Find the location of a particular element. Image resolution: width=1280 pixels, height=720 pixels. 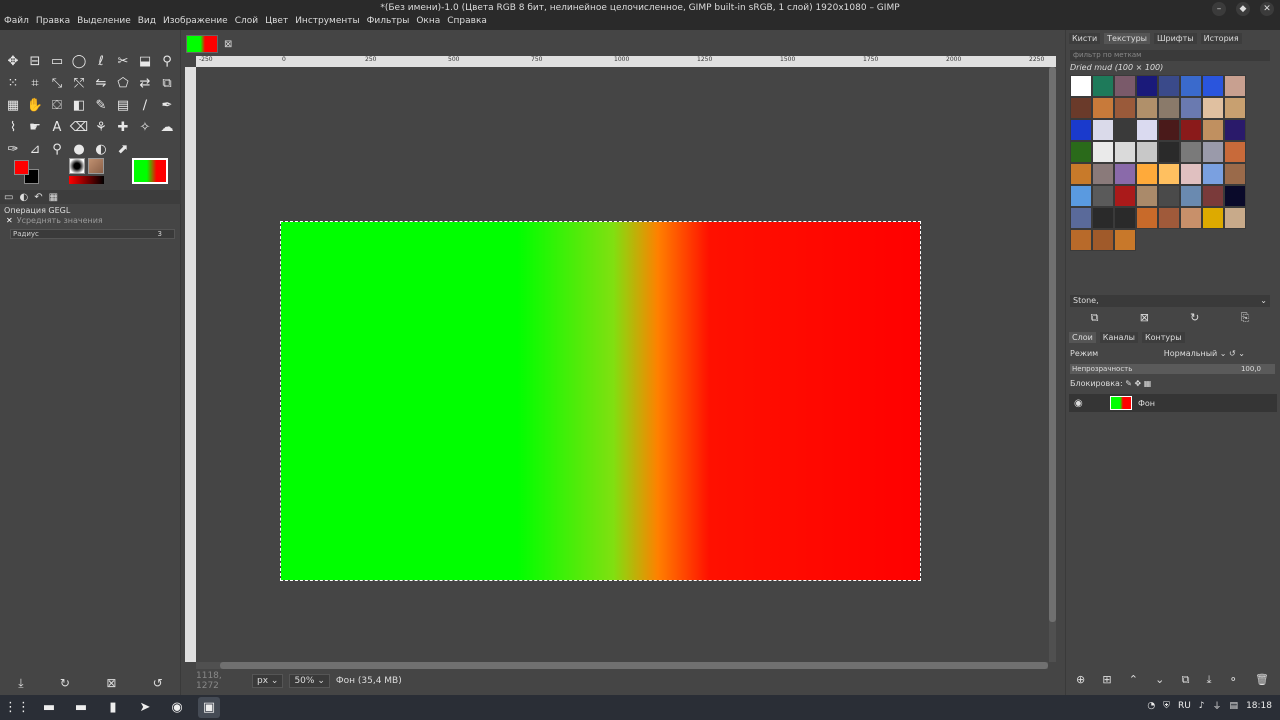

usb-icon: ⏚ is located at coordinates (1217, 705).